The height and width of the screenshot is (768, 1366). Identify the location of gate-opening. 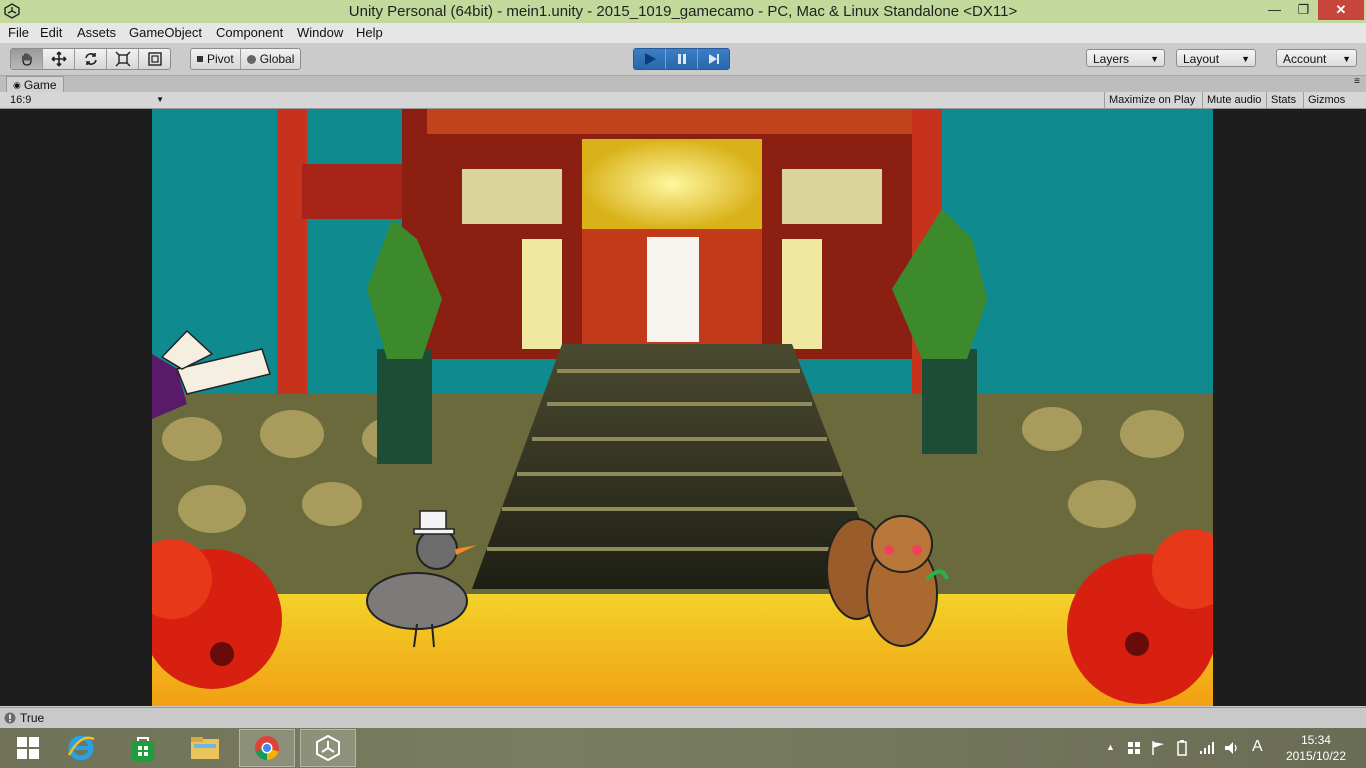
(673, 289).